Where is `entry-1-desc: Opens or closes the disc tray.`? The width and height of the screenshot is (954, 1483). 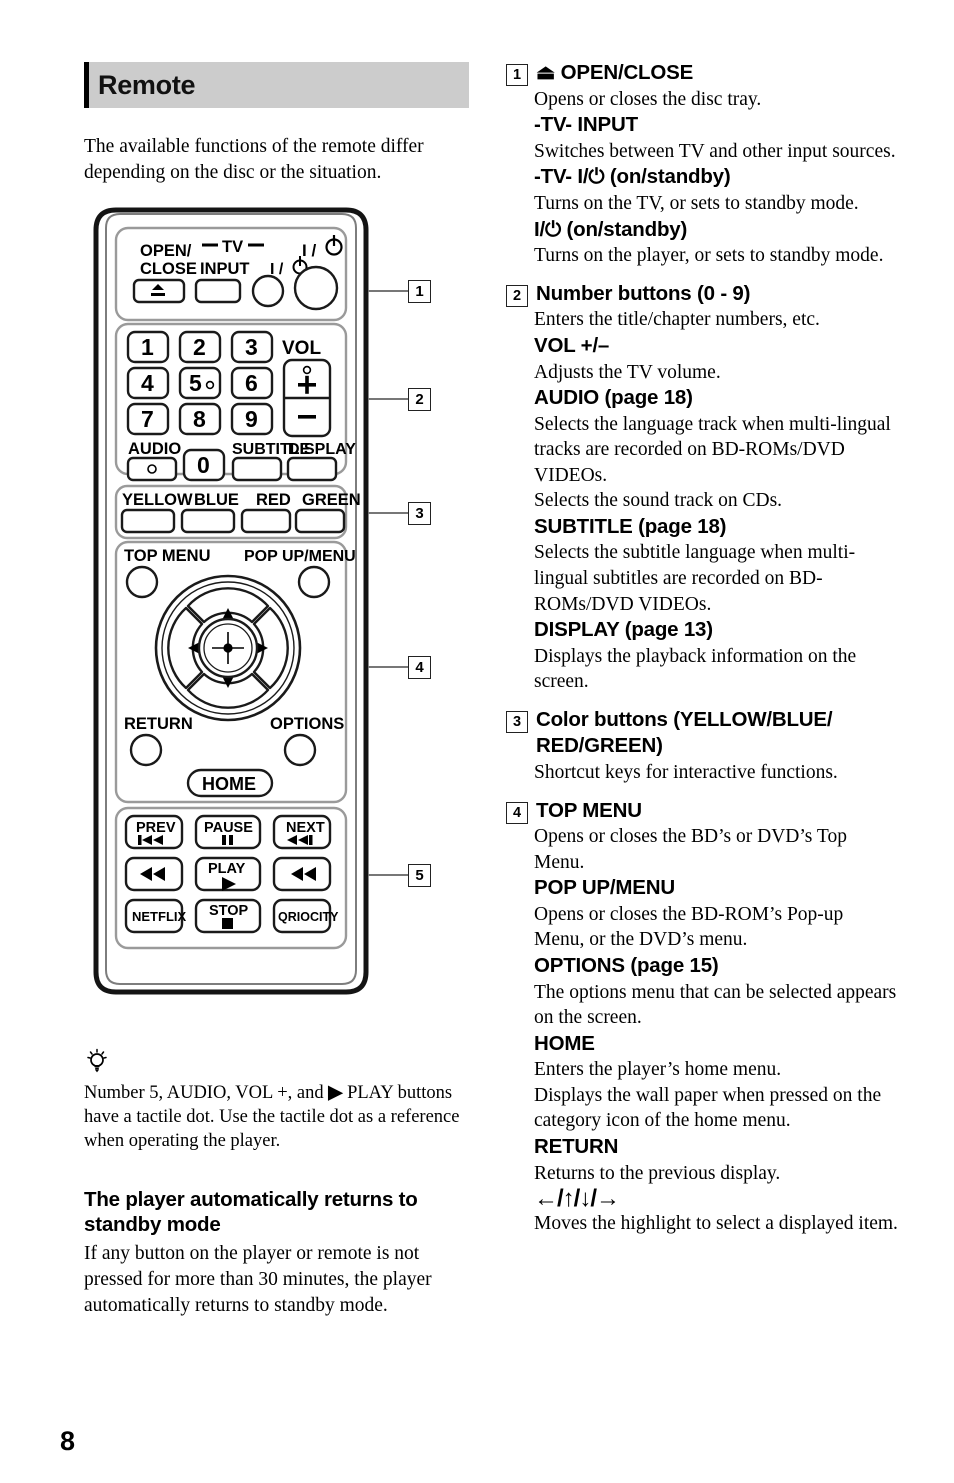
entry-1-desc: Opens or closes the disc tray. is located at coordinates (648, 99).